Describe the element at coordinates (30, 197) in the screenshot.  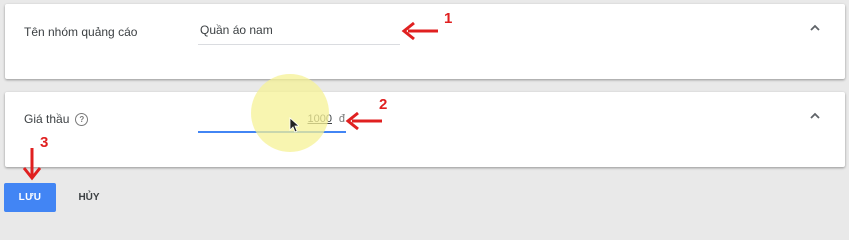
I see `save-button: LƯU` at that location.